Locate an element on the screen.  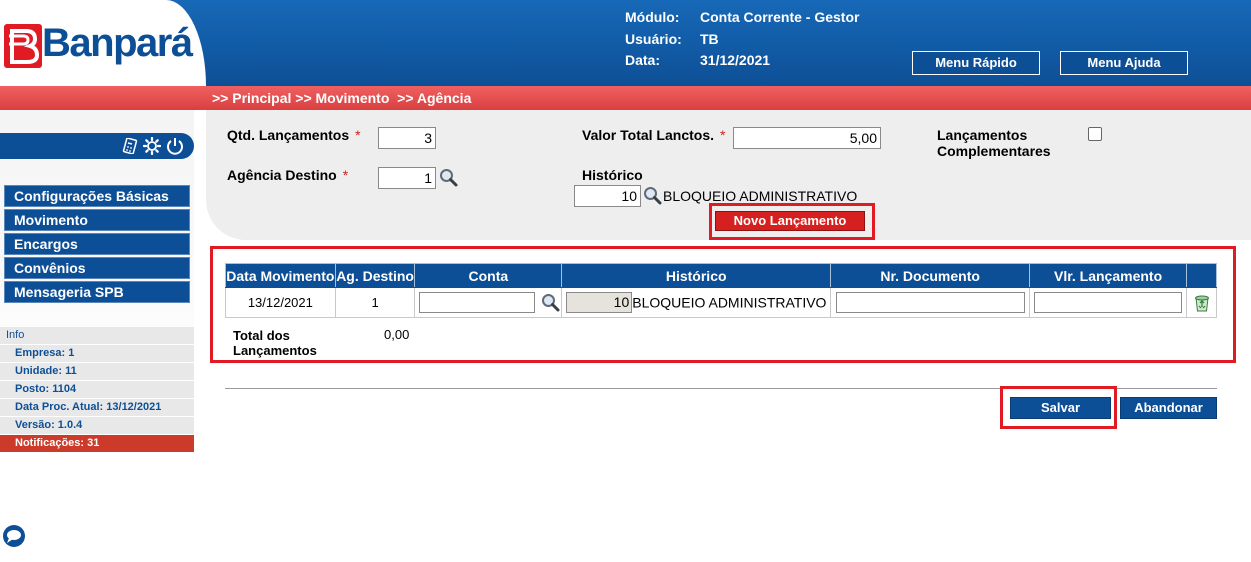
data-label: Data: is located at coordinates (643, 60).